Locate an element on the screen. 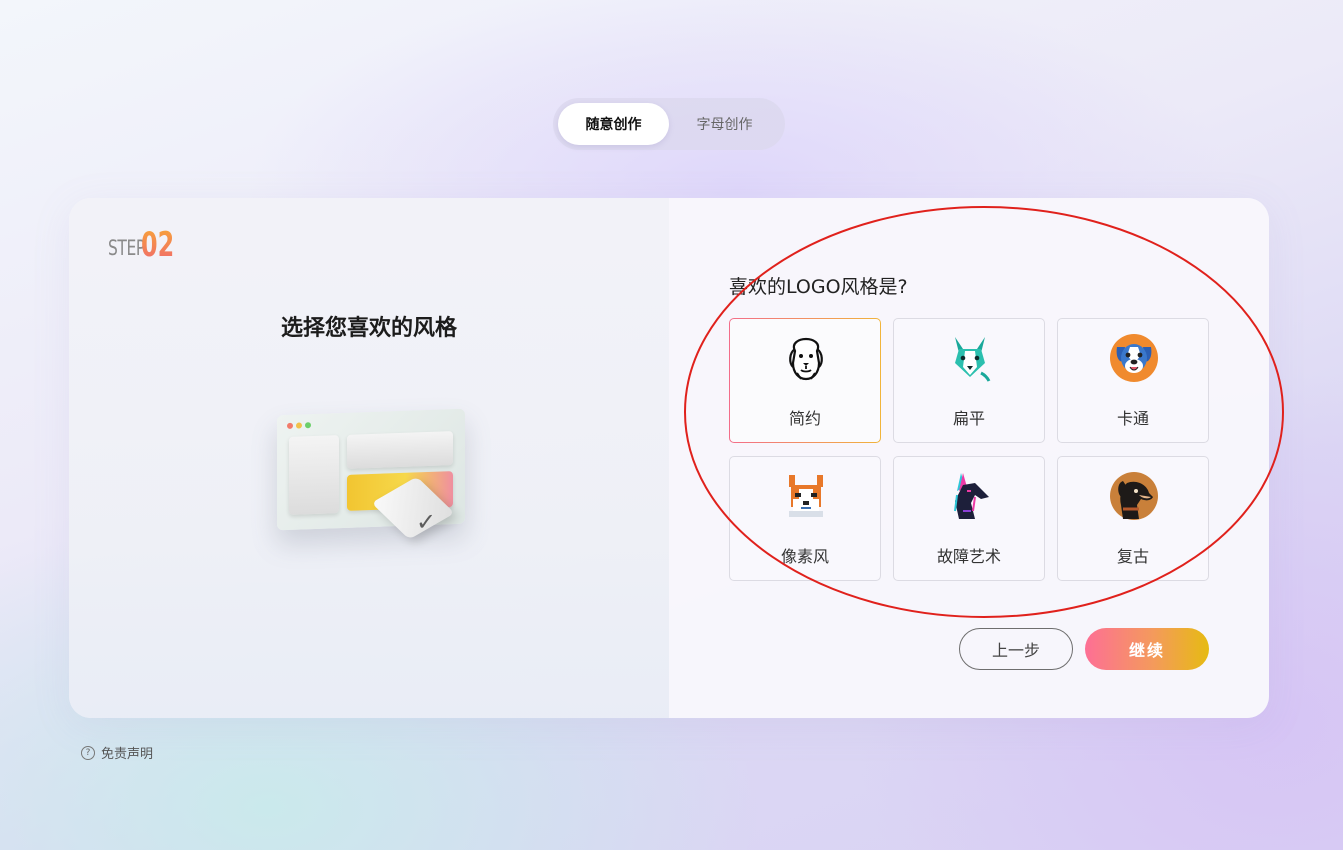  glitch-dog-icon is located at coordinates (971, 496).